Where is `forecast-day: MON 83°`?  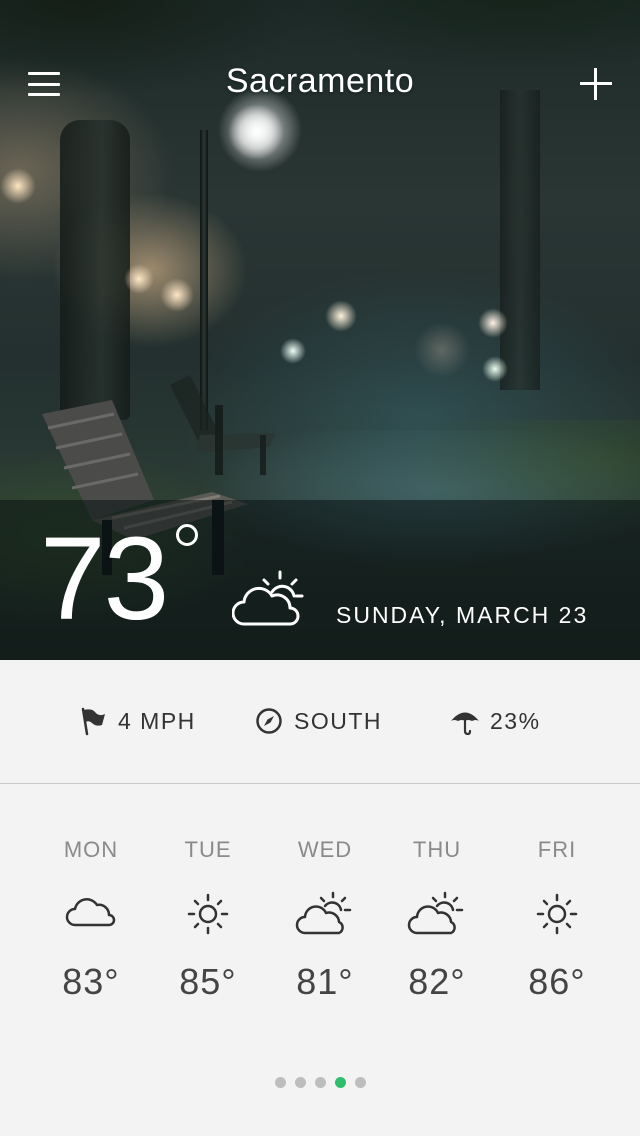
forecast-day: MON 83° is located at coordinates (91, 919).